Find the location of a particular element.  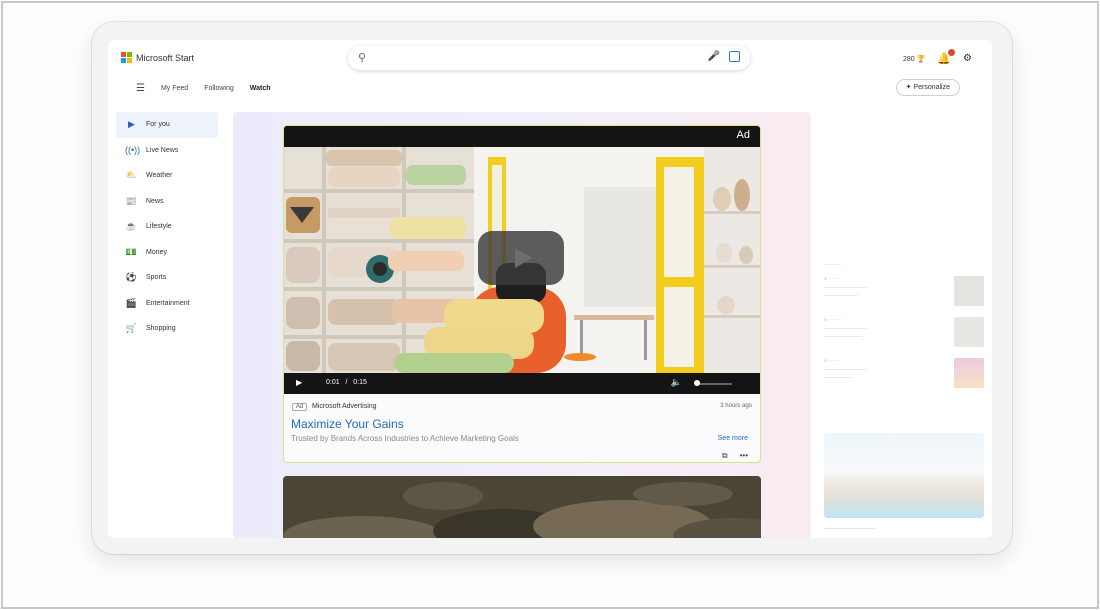

sidebar-item-sports: ⚽ Sports is located at coordinates (167, 278).